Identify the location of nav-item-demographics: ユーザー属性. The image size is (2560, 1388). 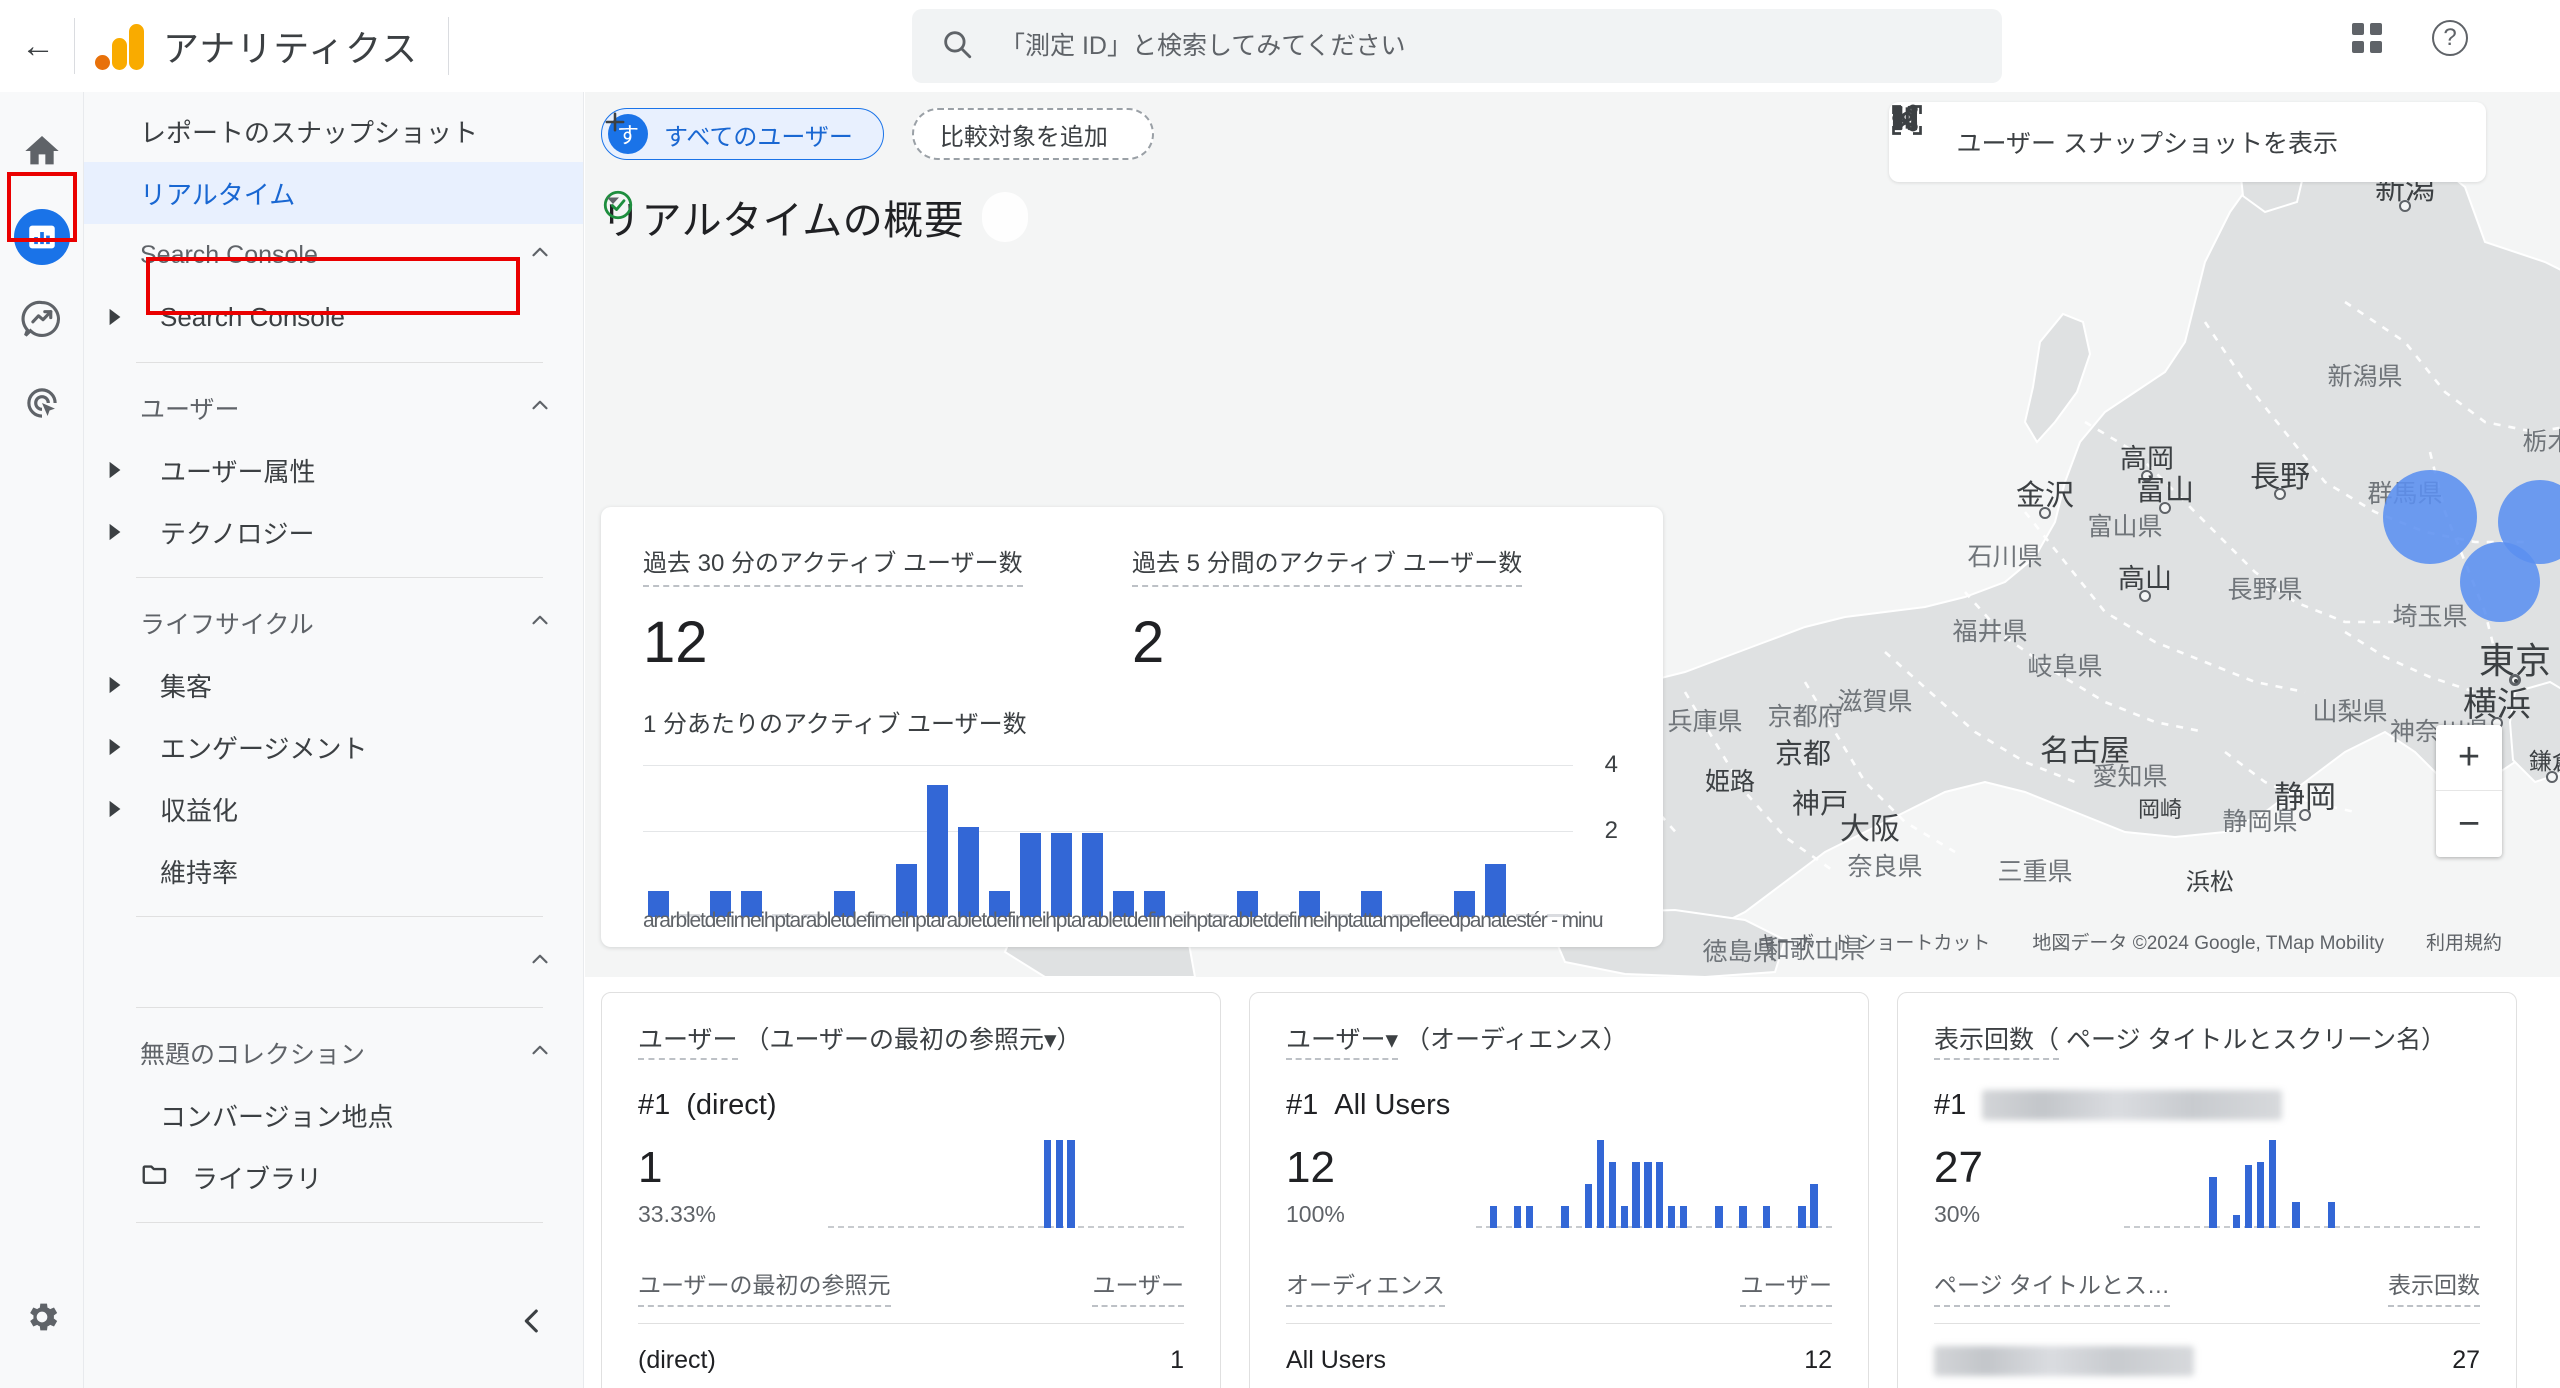
(333, 470).